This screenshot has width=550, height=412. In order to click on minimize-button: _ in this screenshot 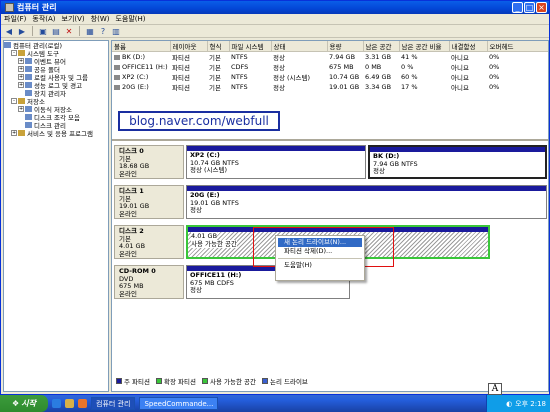, I will do `click(517, 7)`.